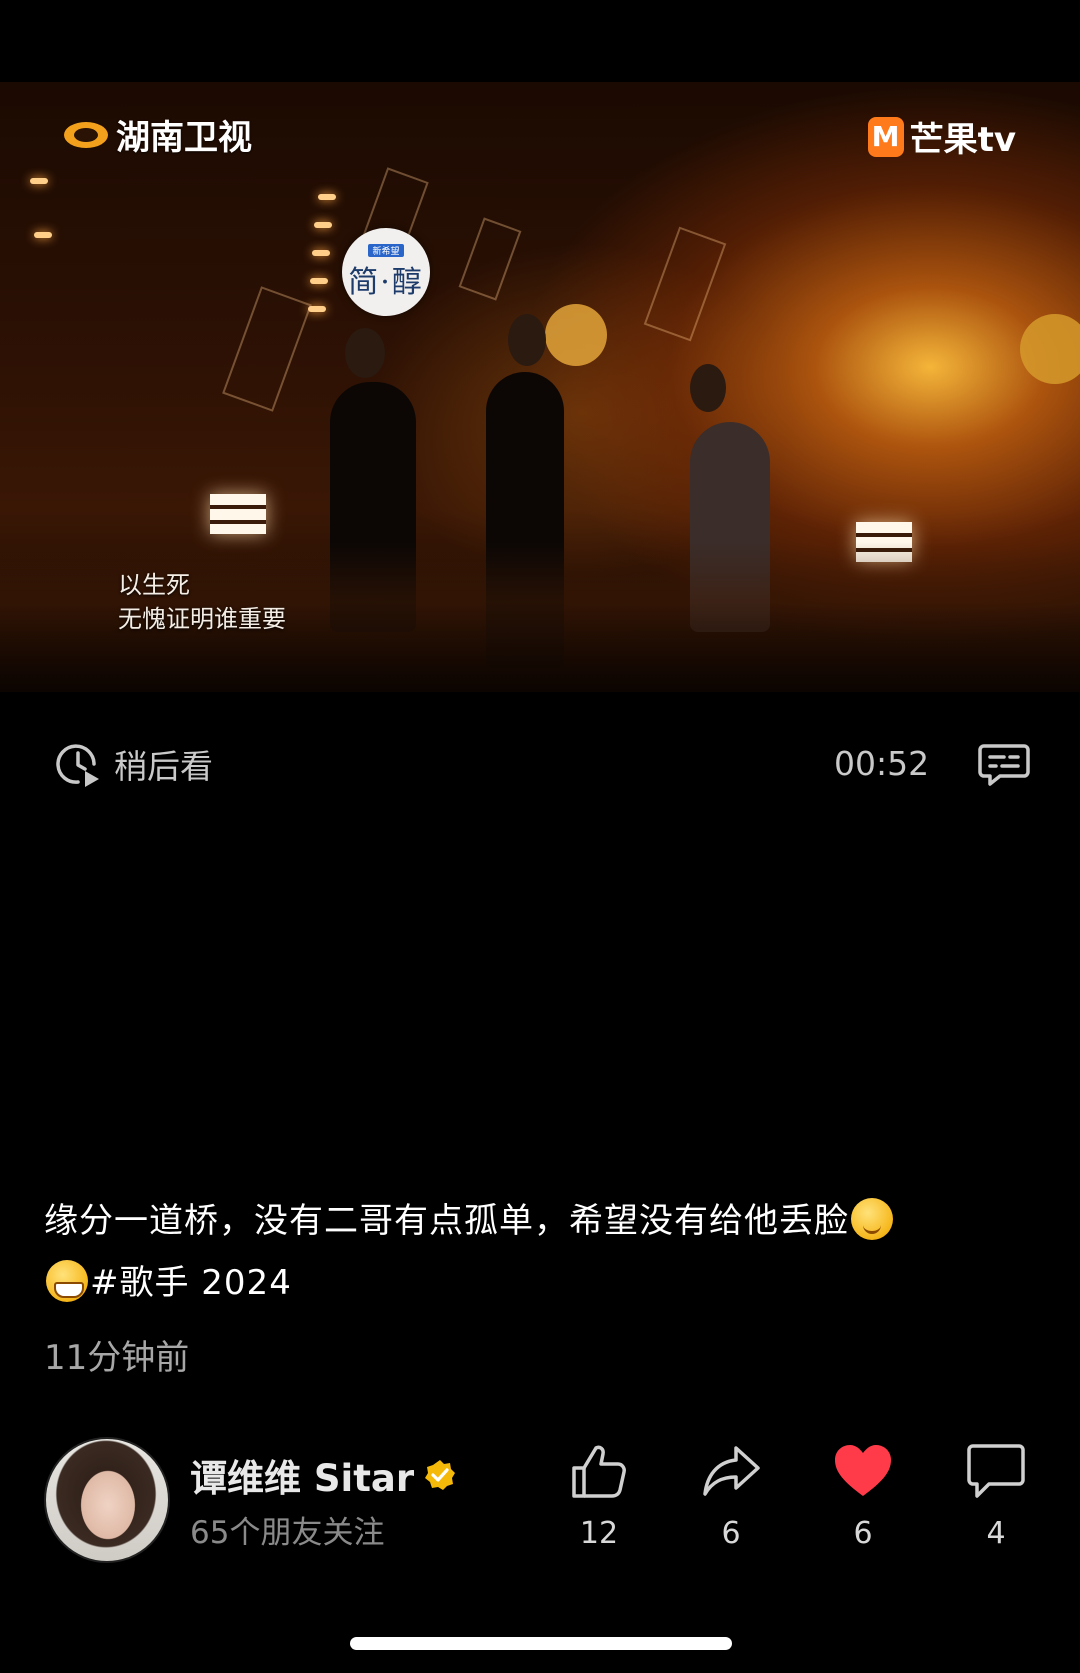 Image resolution: width=1080 pixels, height=1673 pixels. Describe the element at coordinates (872, 1219) in the screenshot. I see `shy-face-emoji` at that location.